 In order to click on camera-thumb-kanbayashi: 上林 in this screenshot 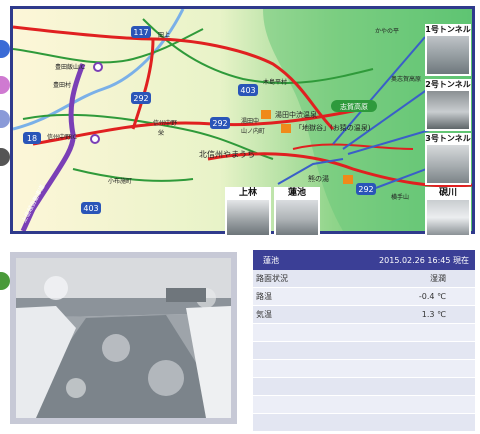, I will do `click(248, 212)`.